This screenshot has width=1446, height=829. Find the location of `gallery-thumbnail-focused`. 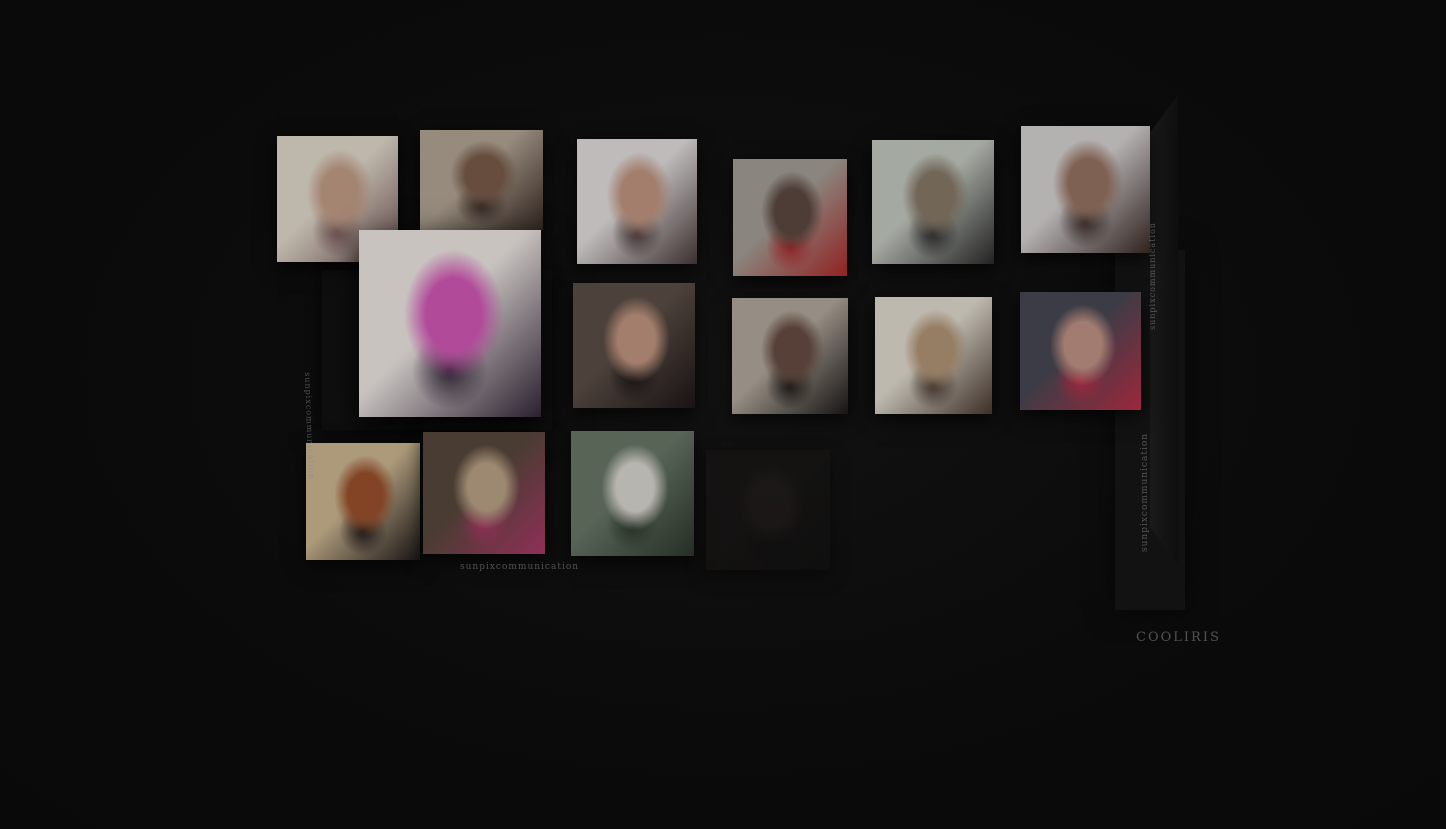

gallery-thumbnail-focused is located at coordinates (450, 323).